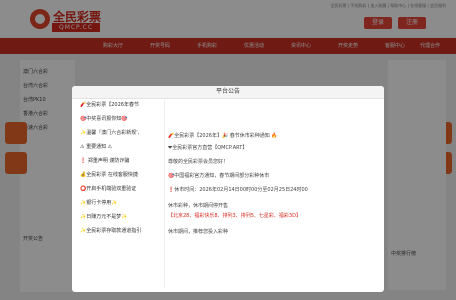  Describe the element at coordinates (120, 119) in the screenshot. I see `announcement-item: 🎯中奖喜讯报你知🎯` at that location.